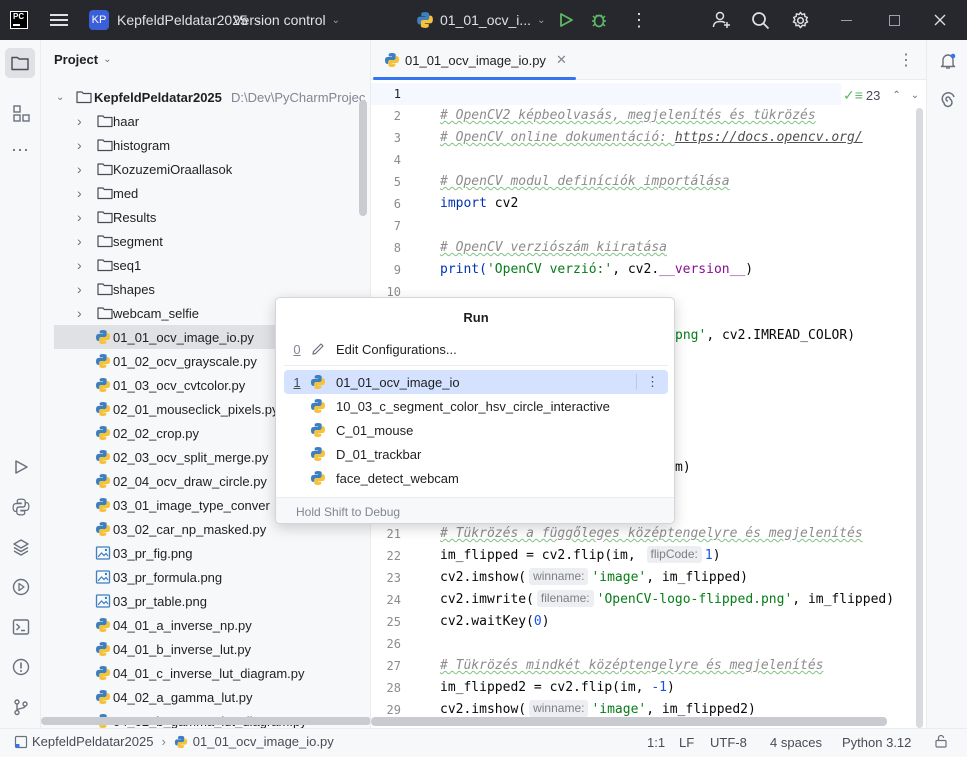 Image resolution: width=967 pixels, height=757 pixels. I want to click on more-actions-button: ⋮, so click(639, 20).